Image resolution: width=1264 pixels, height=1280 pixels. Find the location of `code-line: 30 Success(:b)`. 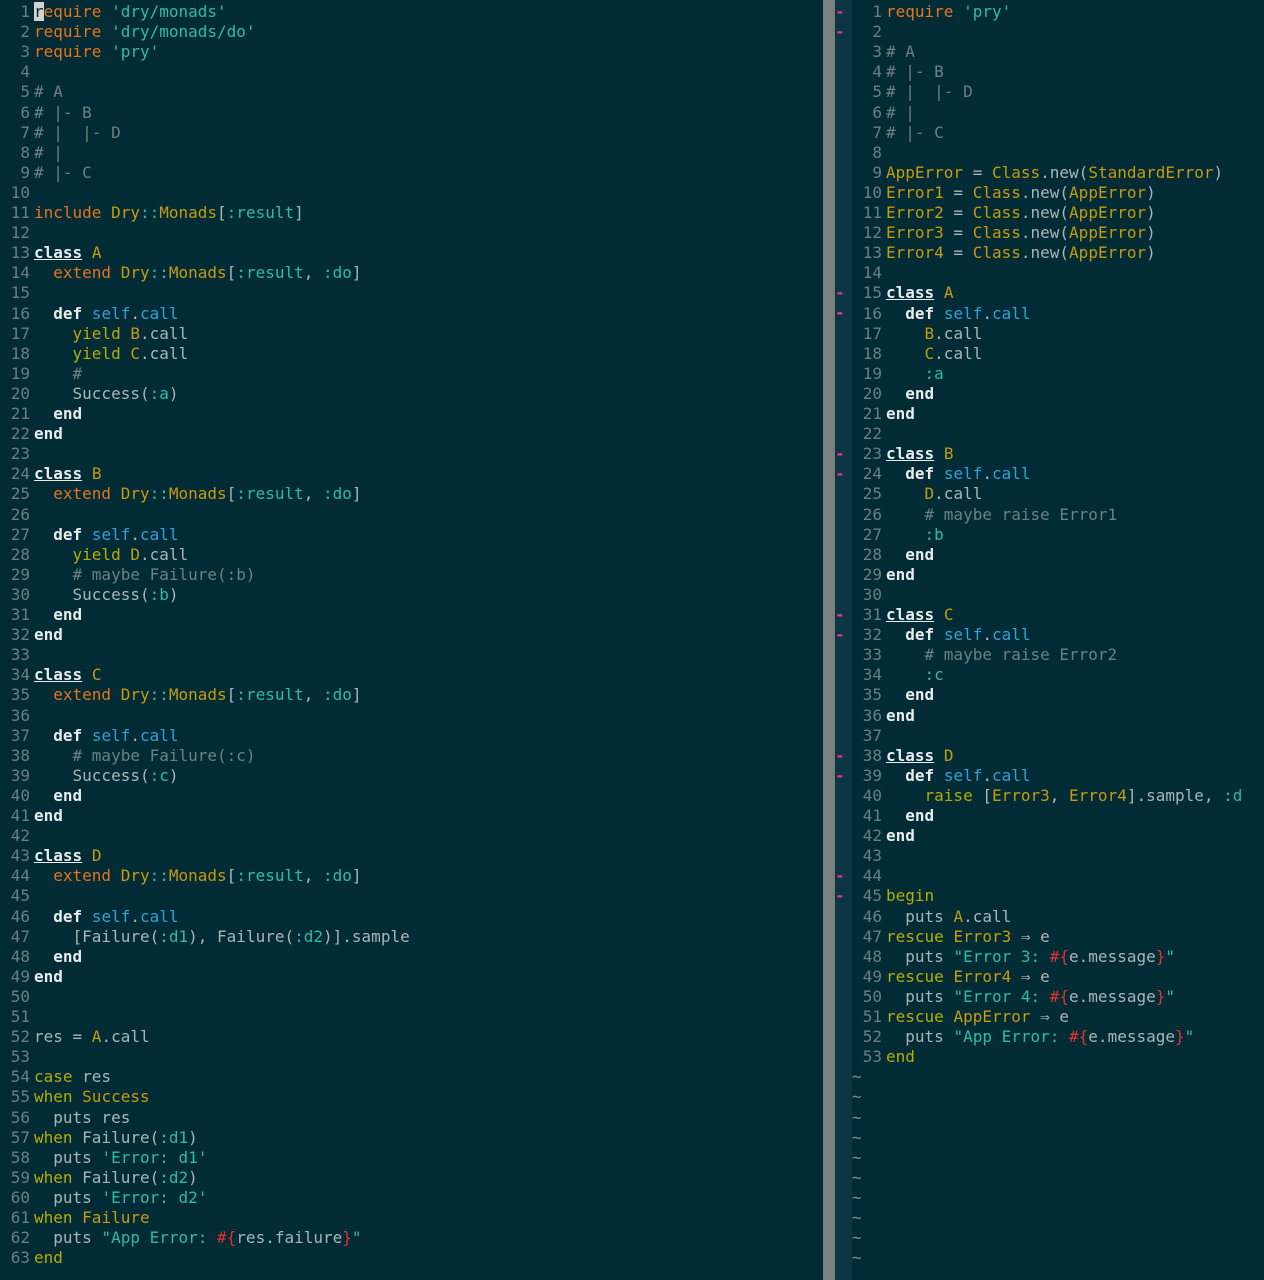

code-line: 30 Success(:b) is located at coordinates (89, 595).